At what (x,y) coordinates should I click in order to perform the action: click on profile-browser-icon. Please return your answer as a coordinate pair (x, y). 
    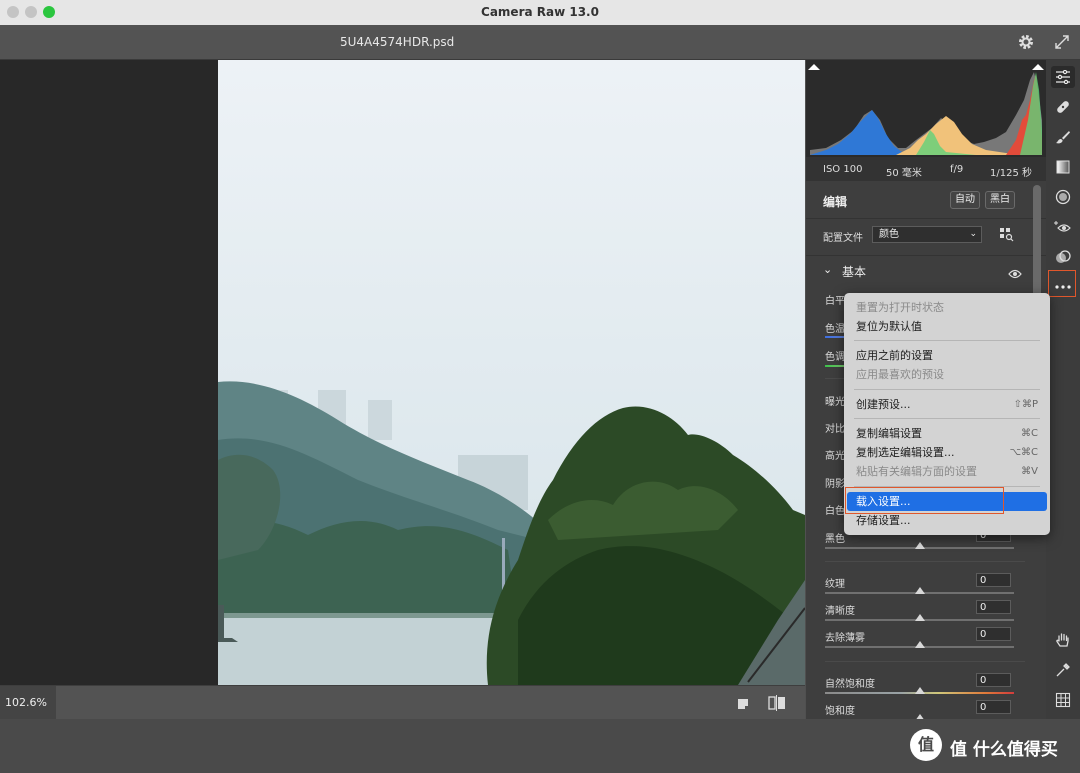
    Looking at the image, I should click on (1006, 236).